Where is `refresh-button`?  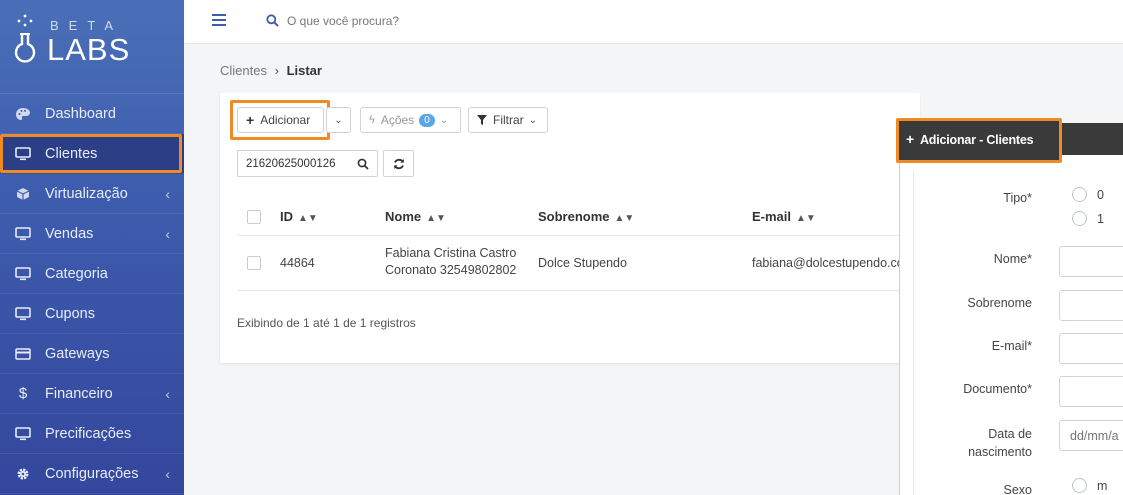 refresh-button is located at coordinates (398, 163).